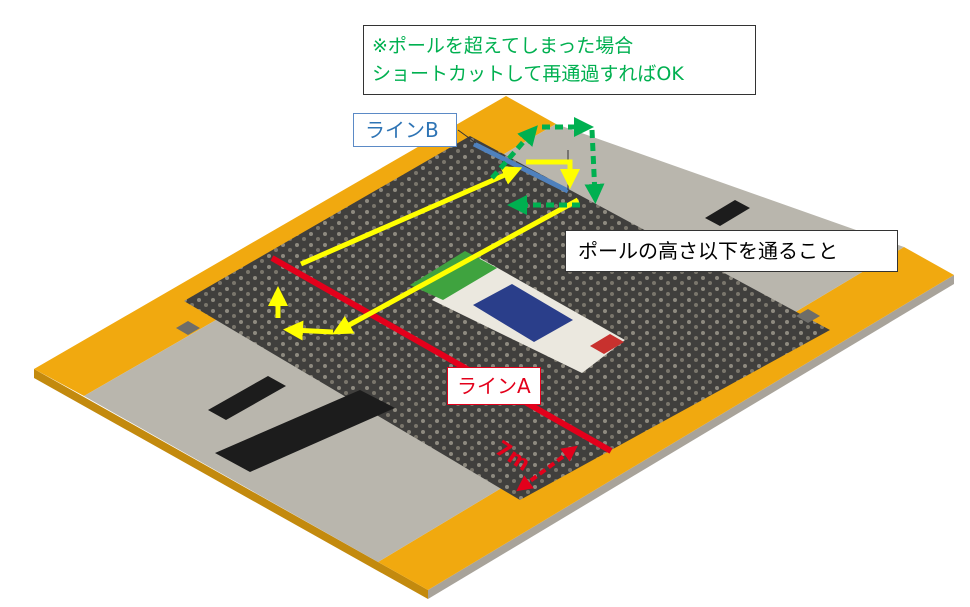  What do you see at coordinates (405, 130) in the screenshot?
I see `line-b-label: ラインB` at bounding box center [405, 130].